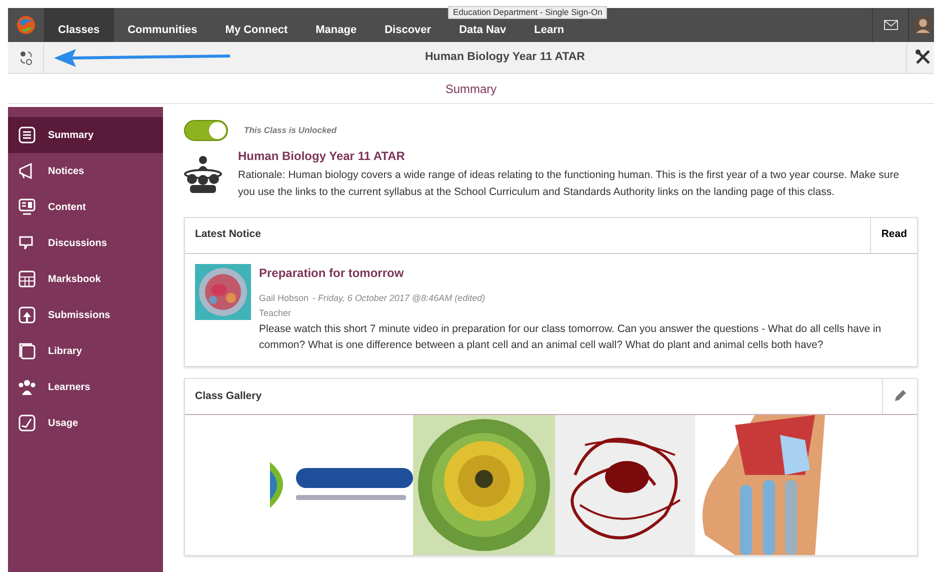 The height and width of the screenshot is (572, 938). I want to click on chart-icon, so click(27, 423).